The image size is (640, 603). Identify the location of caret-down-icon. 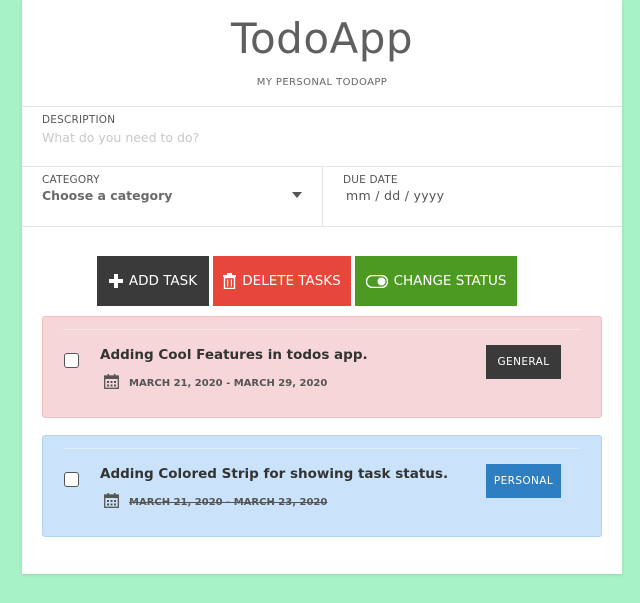
(297, 195).